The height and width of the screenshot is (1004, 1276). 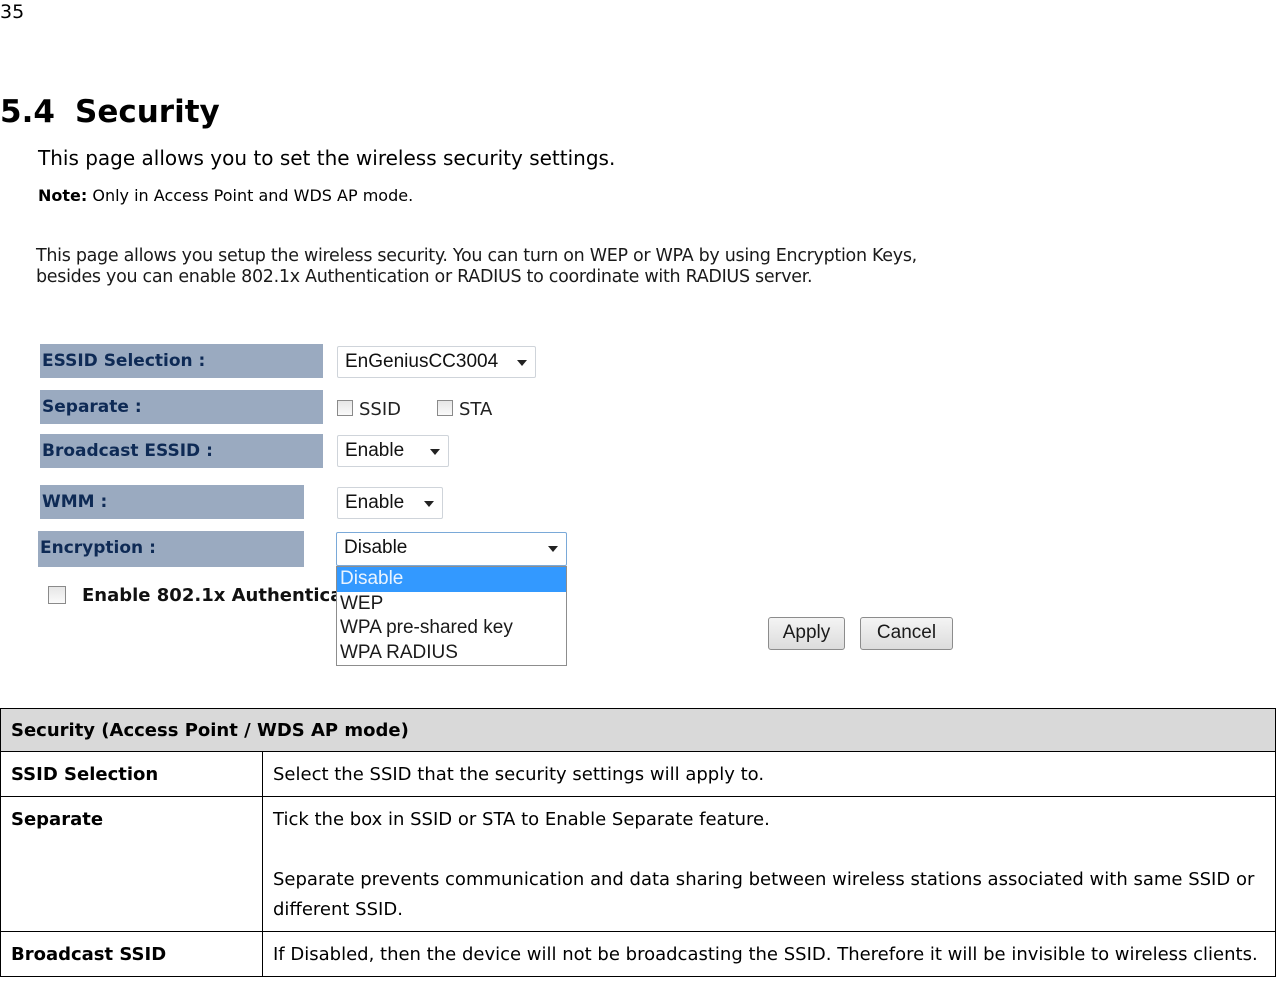 What do you see at coordinates (131, 774) in the screenshot?
I see `table-row-key: SSID Selection` at bounding box center [131, 774].